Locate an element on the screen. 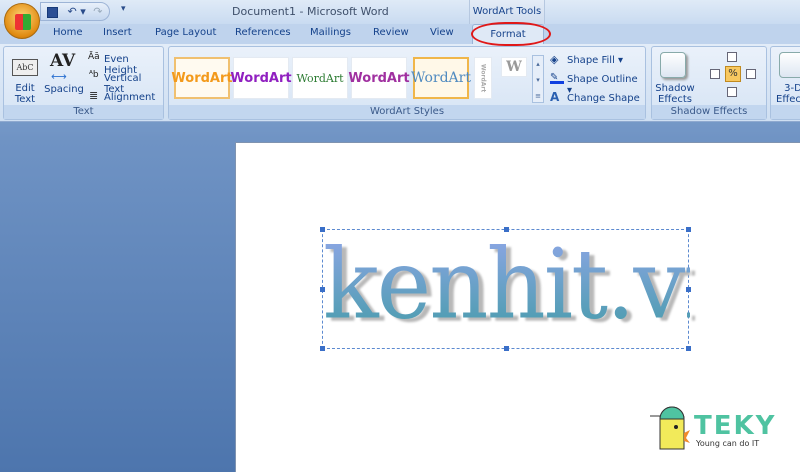  edit-text-icon: AbC is located at coordinates (25, 67).